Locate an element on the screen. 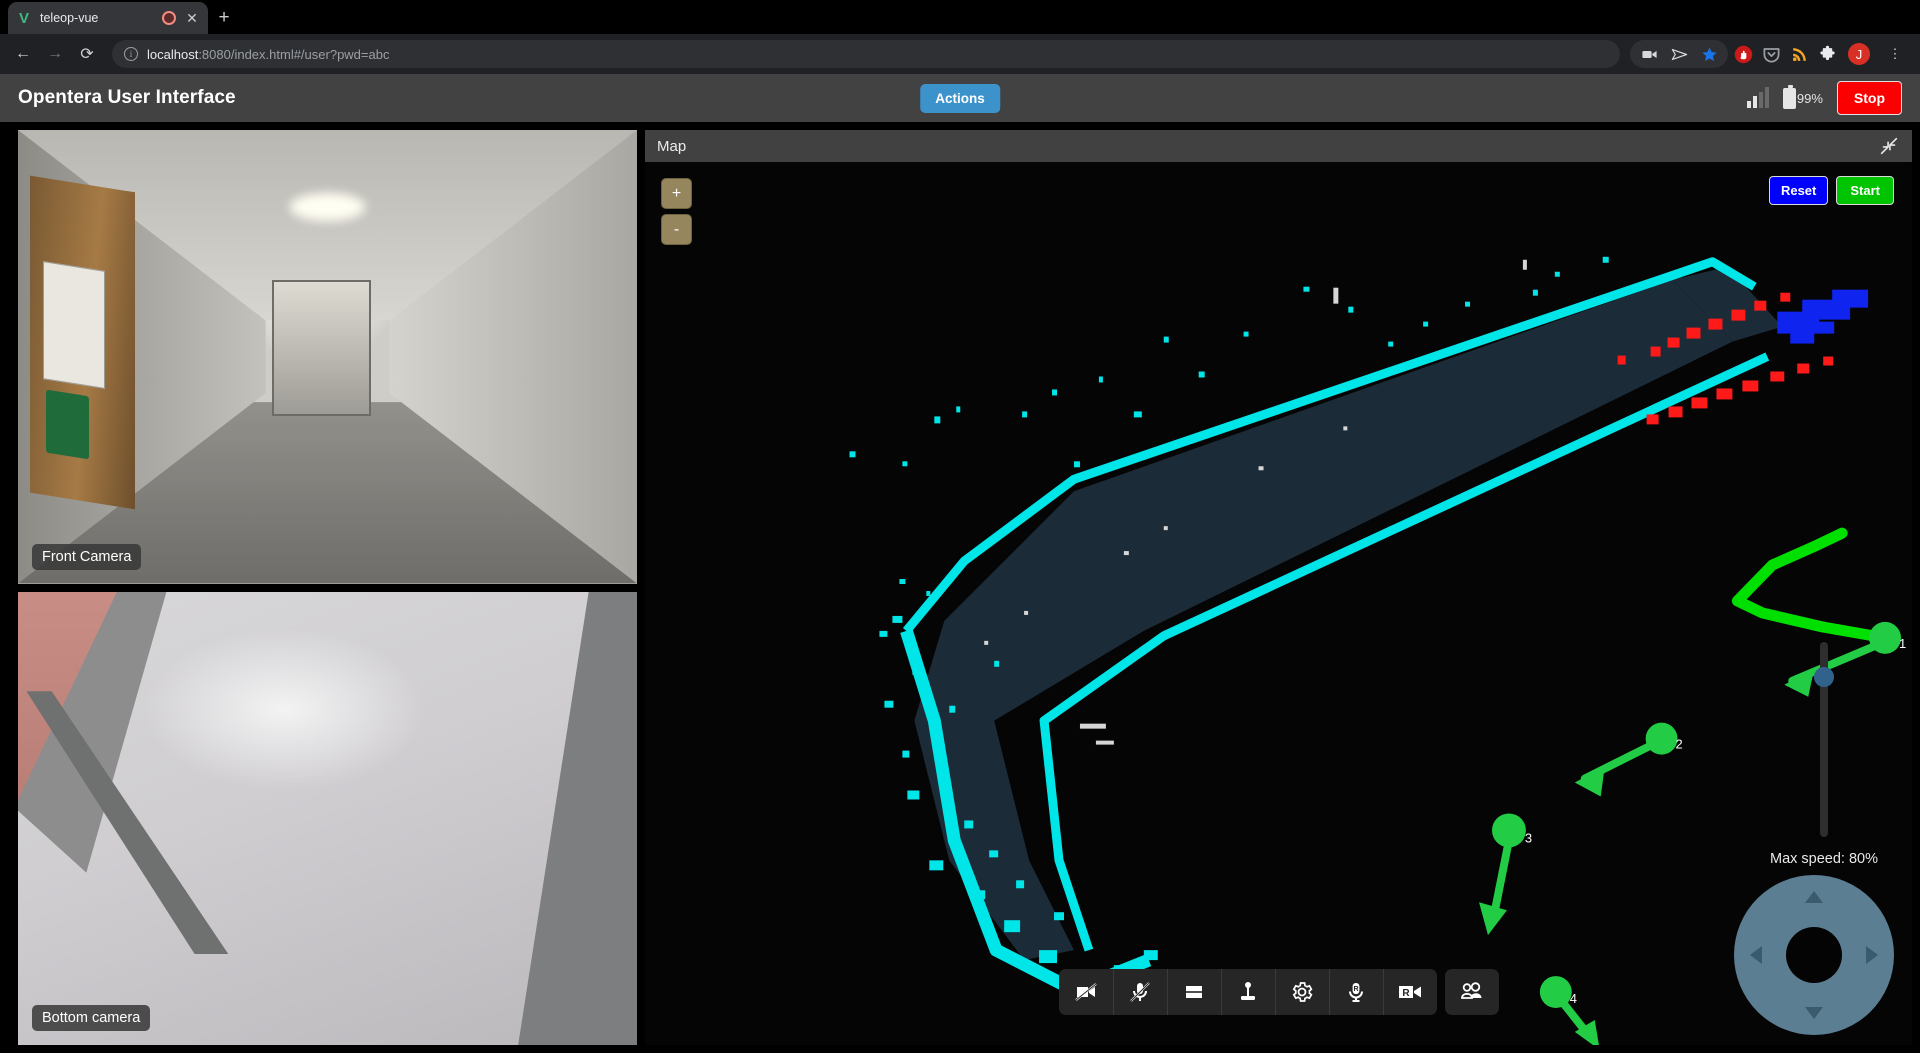  recording-indicator-icon is located at coordinates (169, 18).